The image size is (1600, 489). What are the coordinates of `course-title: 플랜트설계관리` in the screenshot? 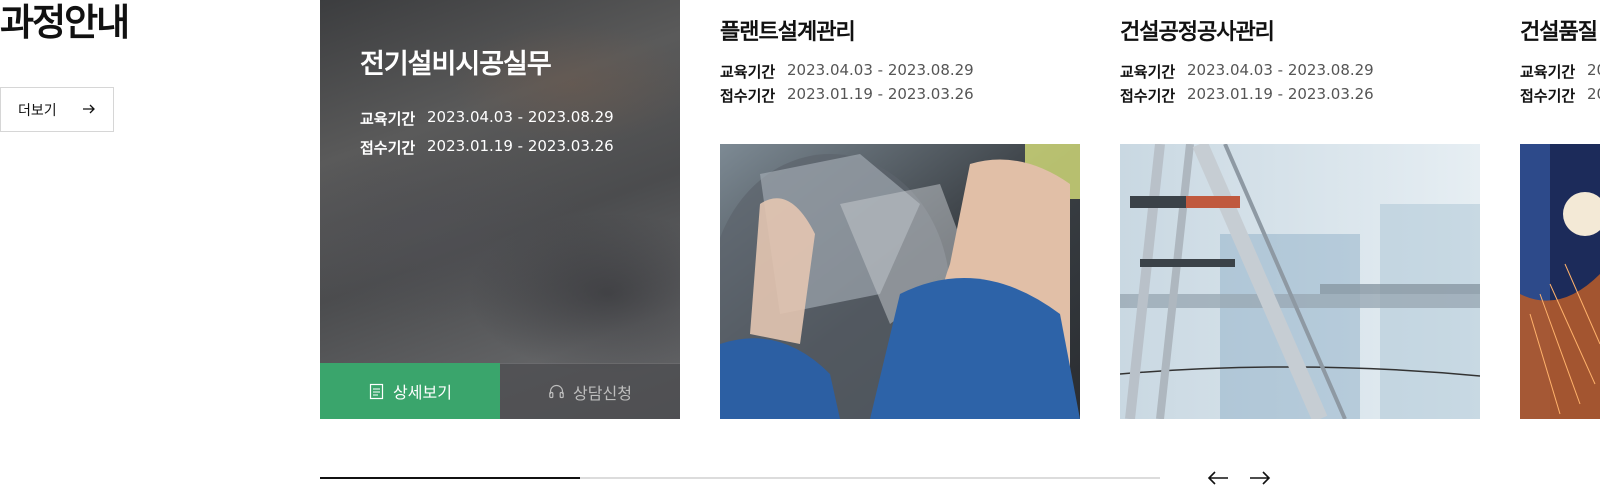 It's located at (788, 32).